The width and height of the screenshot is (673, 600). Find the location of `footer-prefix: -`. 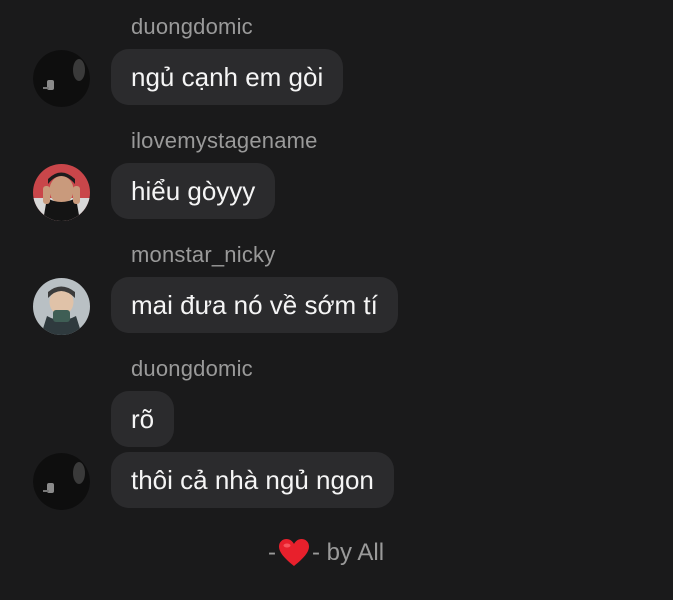

footer-prefix: - is located at coordinates (272, 552).